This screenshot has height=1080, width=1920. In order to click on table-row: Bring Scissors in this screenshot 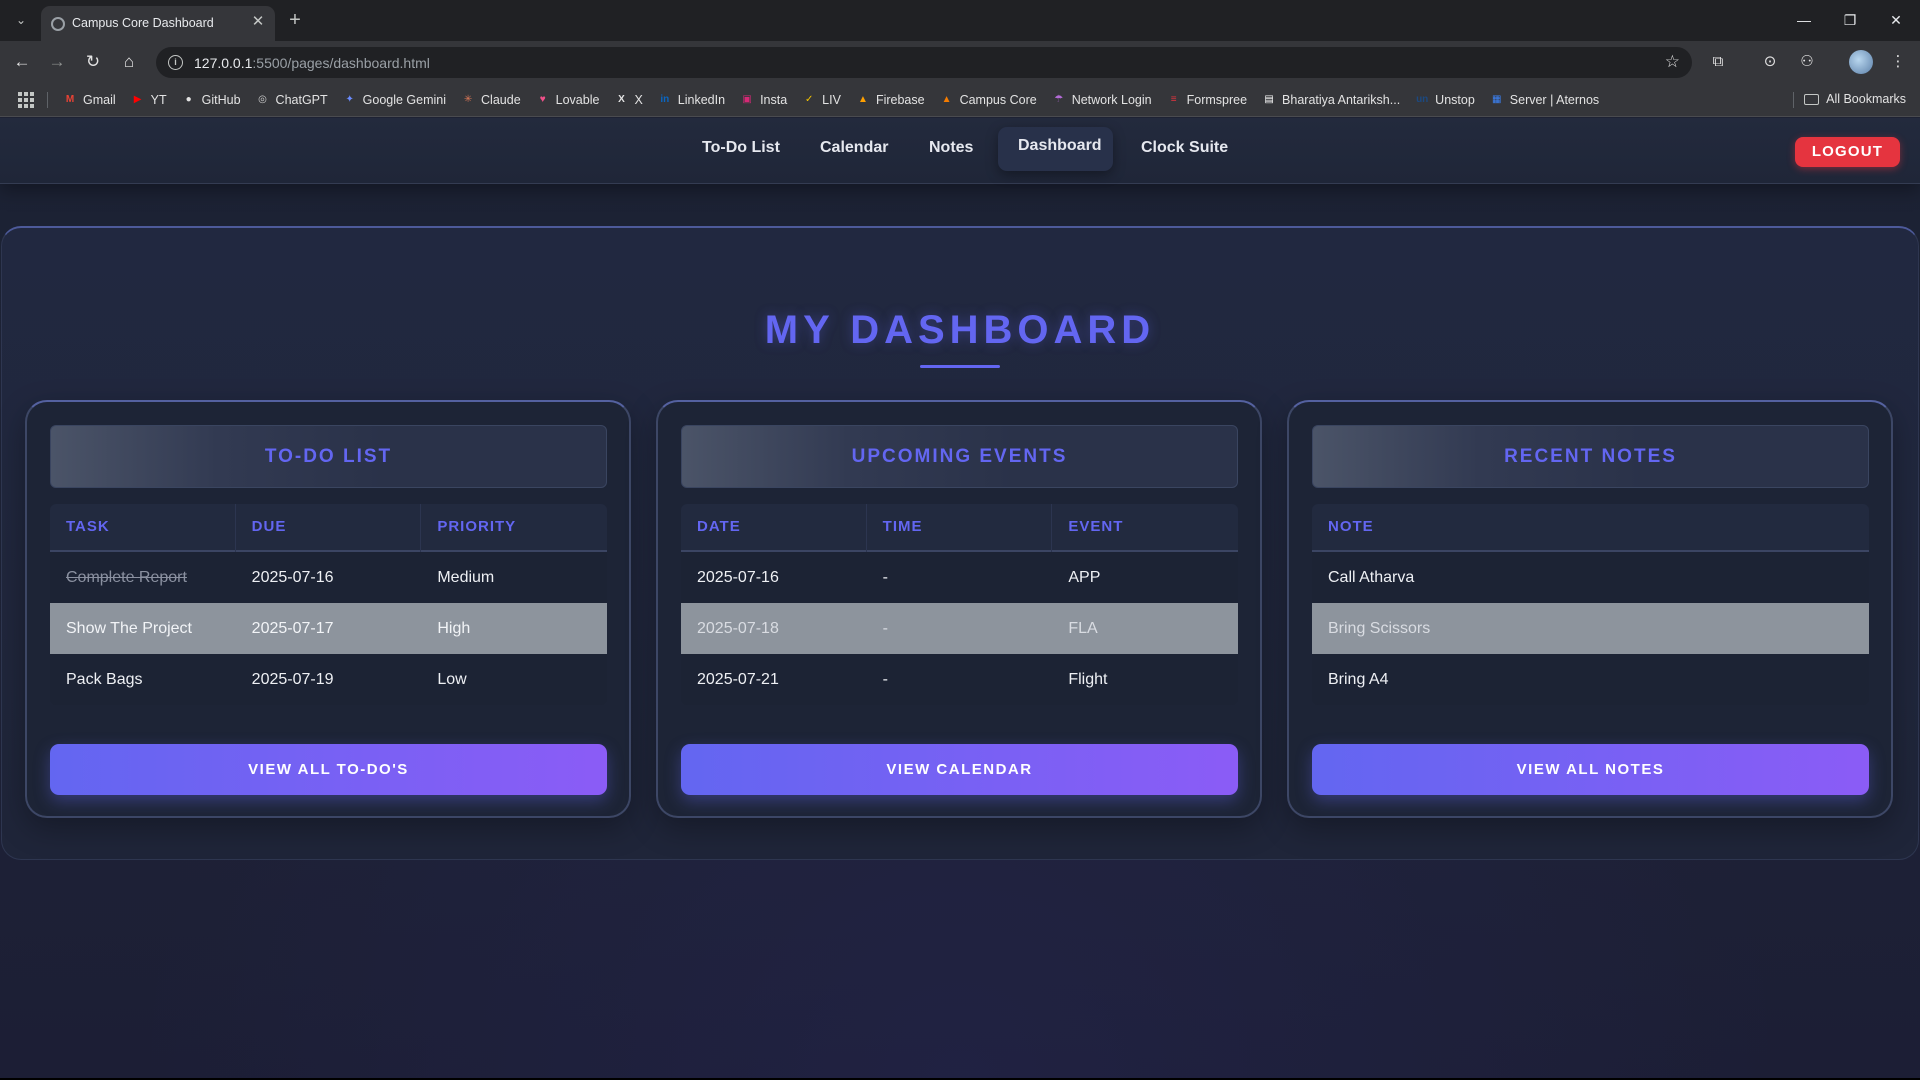, I will do `click(1590, 628)`.